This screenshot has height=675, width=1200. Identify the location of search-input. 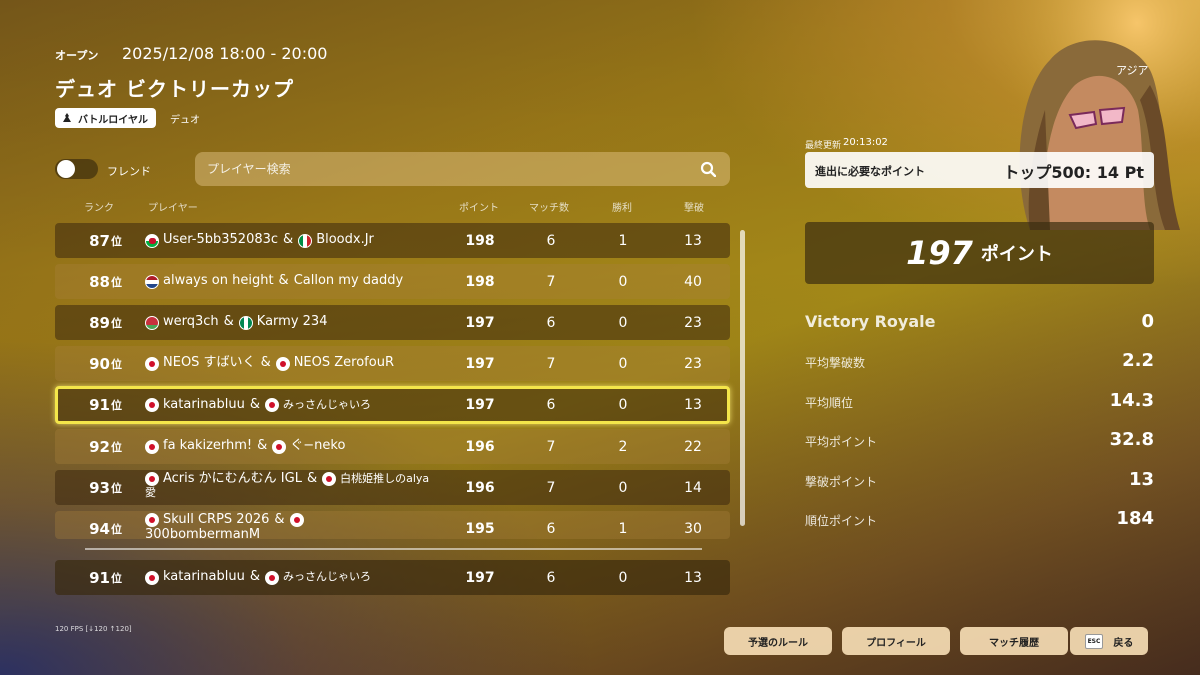
(442, 169).